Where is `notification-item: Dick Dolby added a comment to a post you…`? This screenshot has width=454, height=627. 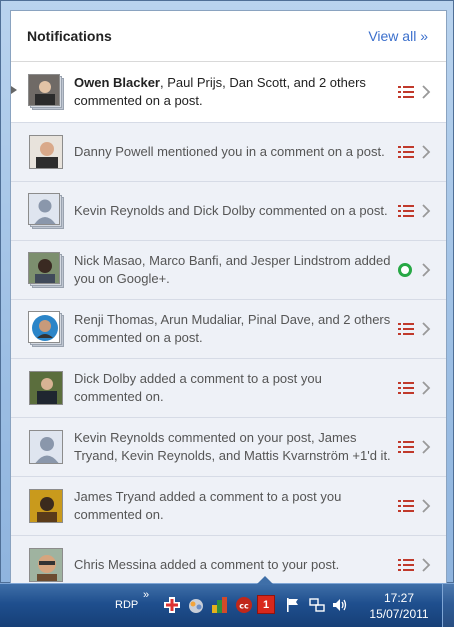
notification-item: Dick Dolby added a comment to a post you… is located at coordinates (228, 388).